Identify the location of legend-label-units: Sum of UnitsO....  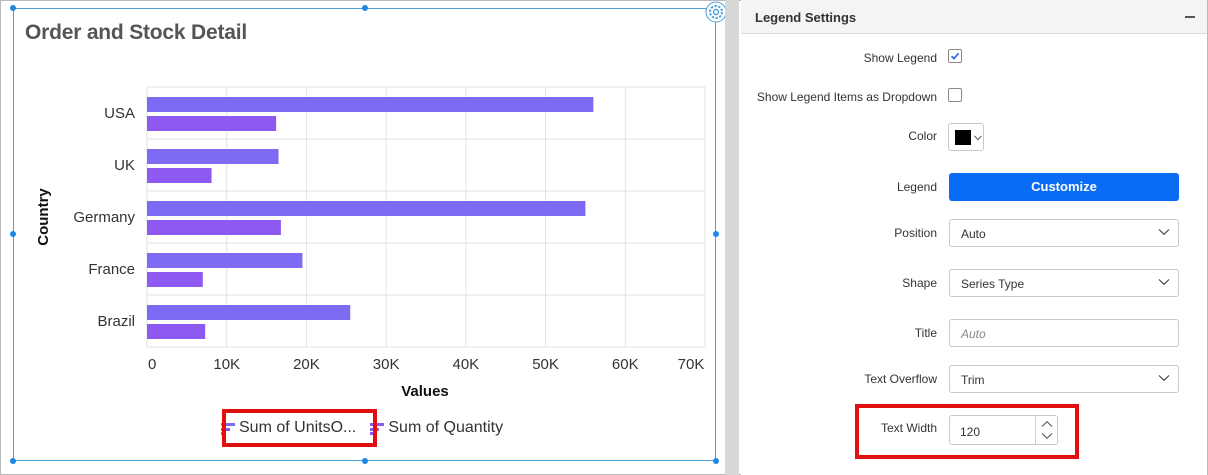
(298, 427).